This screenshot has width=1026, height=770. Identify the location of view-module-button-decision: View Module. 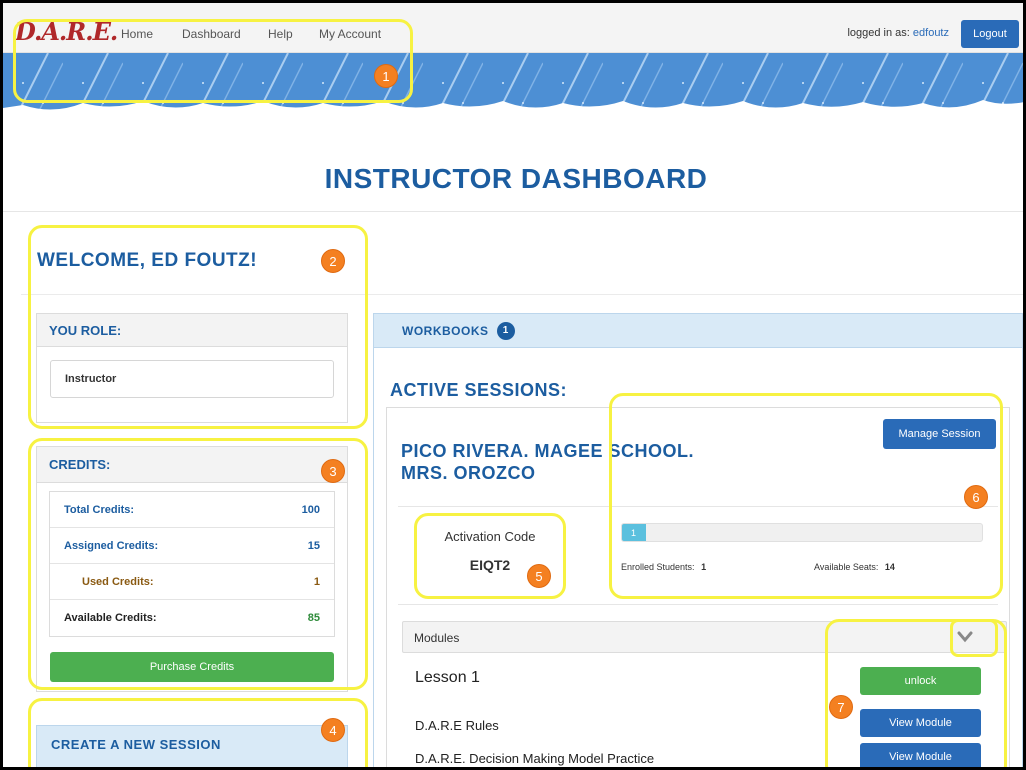
(920, 755).